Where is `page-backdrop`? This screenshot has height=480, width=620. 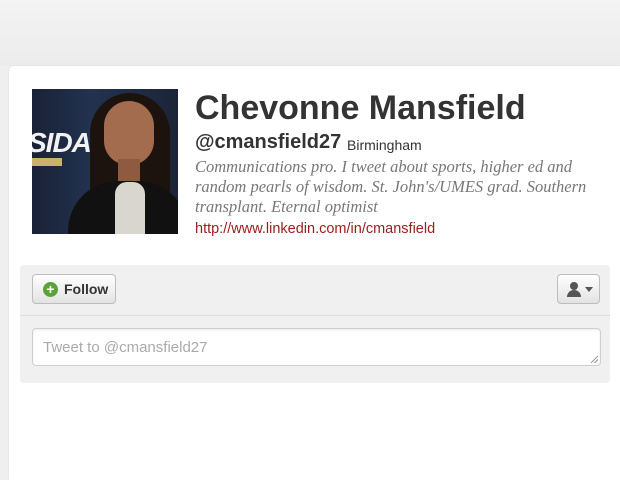 page-backdrop is located at coordinates (310, 33).